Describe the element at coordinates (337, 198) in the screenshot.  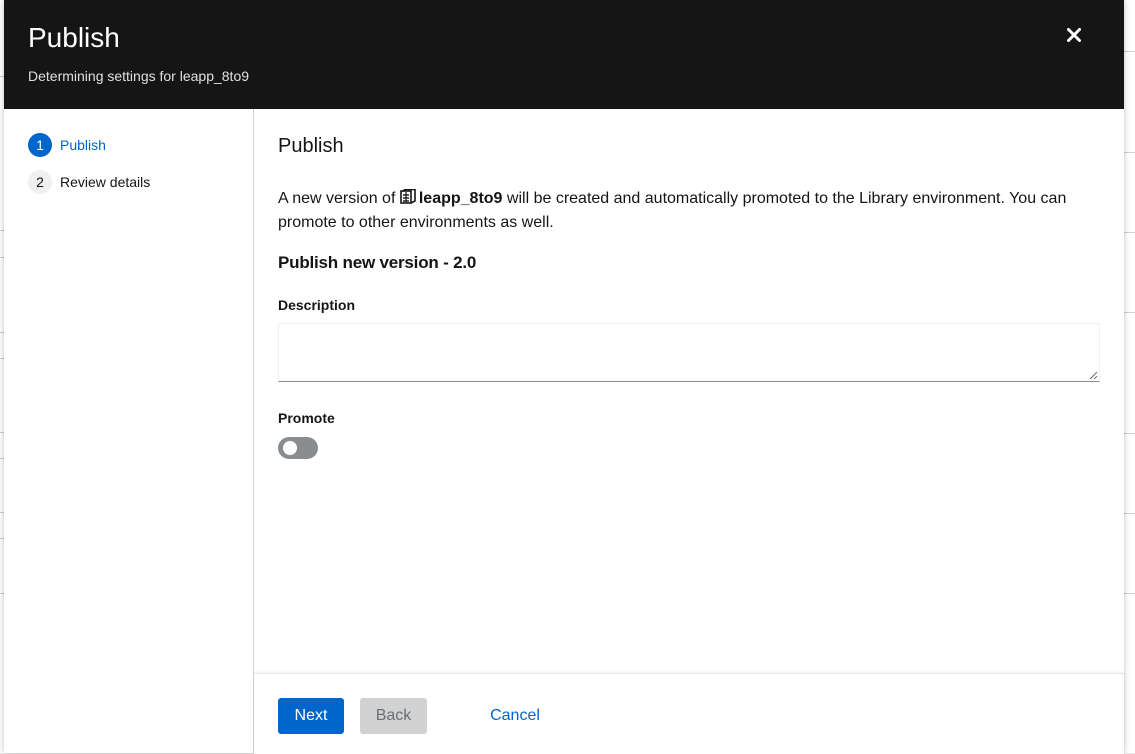
I see `intro-prefix: A new version of` at that location.